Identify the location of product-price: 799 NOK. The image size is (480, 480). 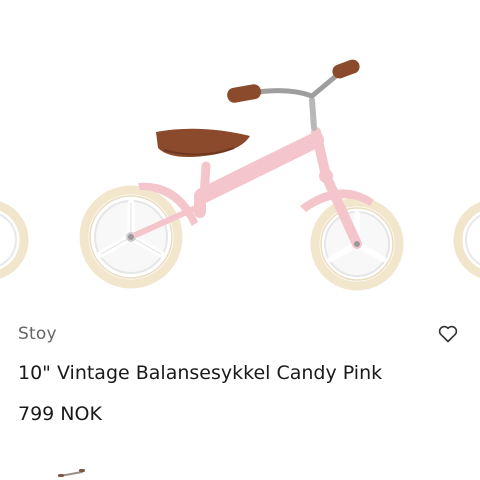
(60, 414).